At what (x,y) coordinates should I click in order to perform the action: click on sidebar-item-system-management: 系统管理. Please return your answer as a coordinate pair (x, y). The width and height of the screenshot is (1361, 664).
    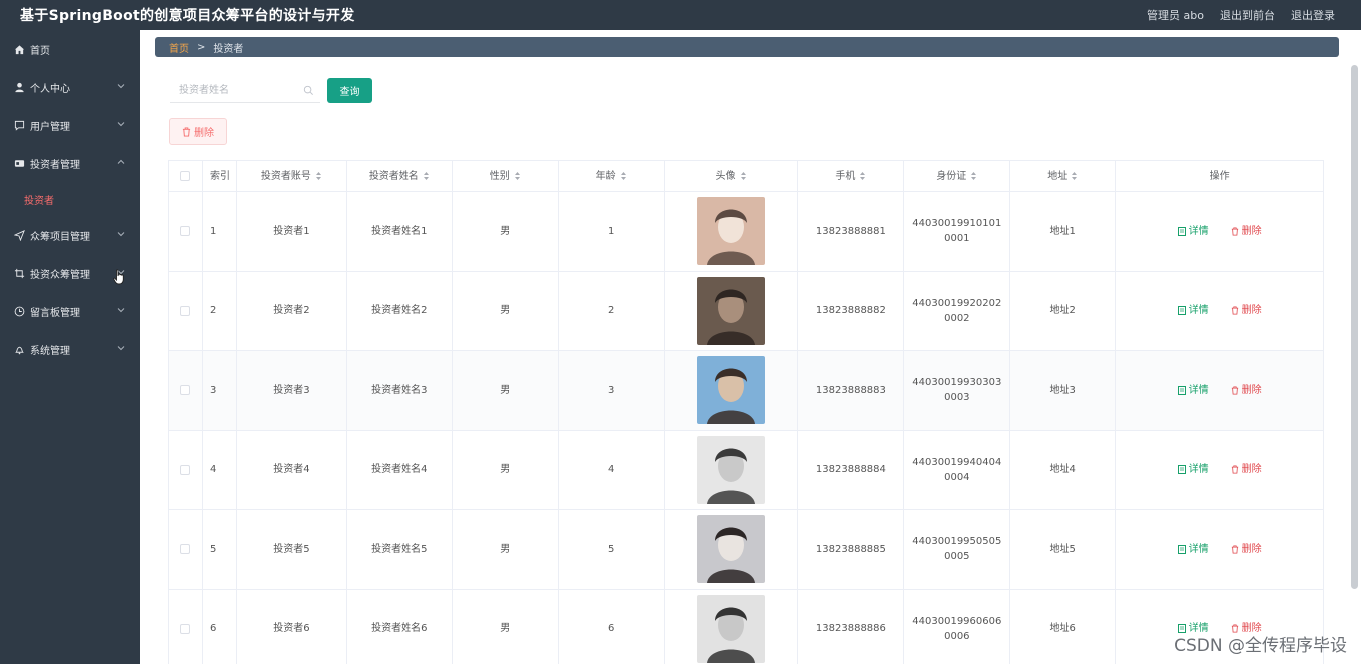
    Looking at the image, I should click on (70, 349).